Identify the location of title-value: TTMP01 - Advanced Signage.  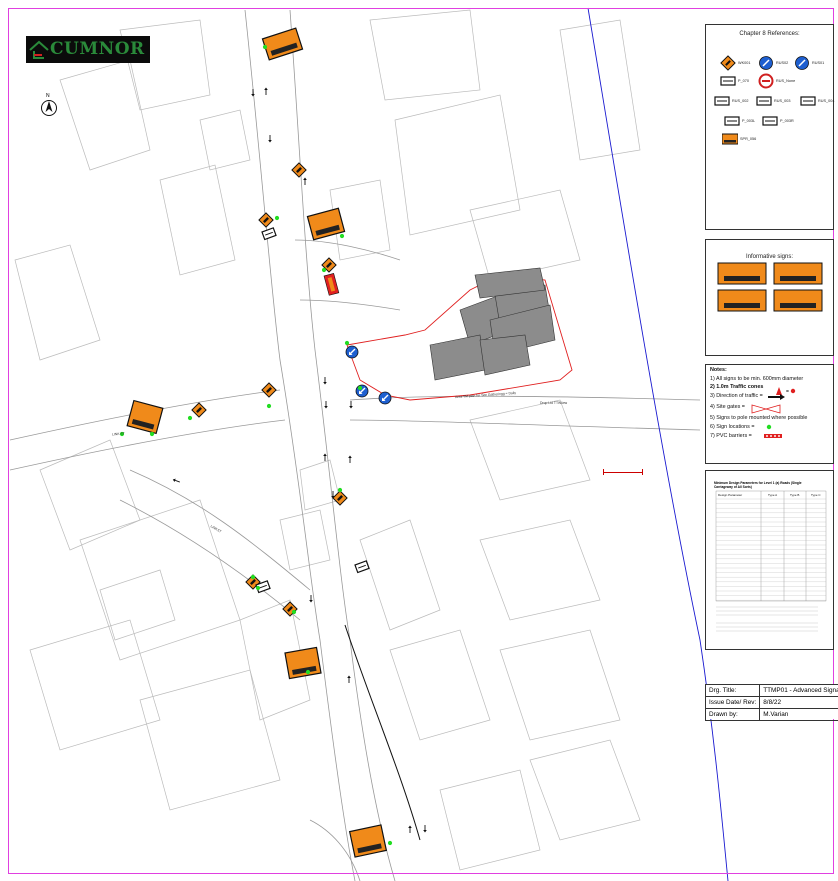
(798, 690).